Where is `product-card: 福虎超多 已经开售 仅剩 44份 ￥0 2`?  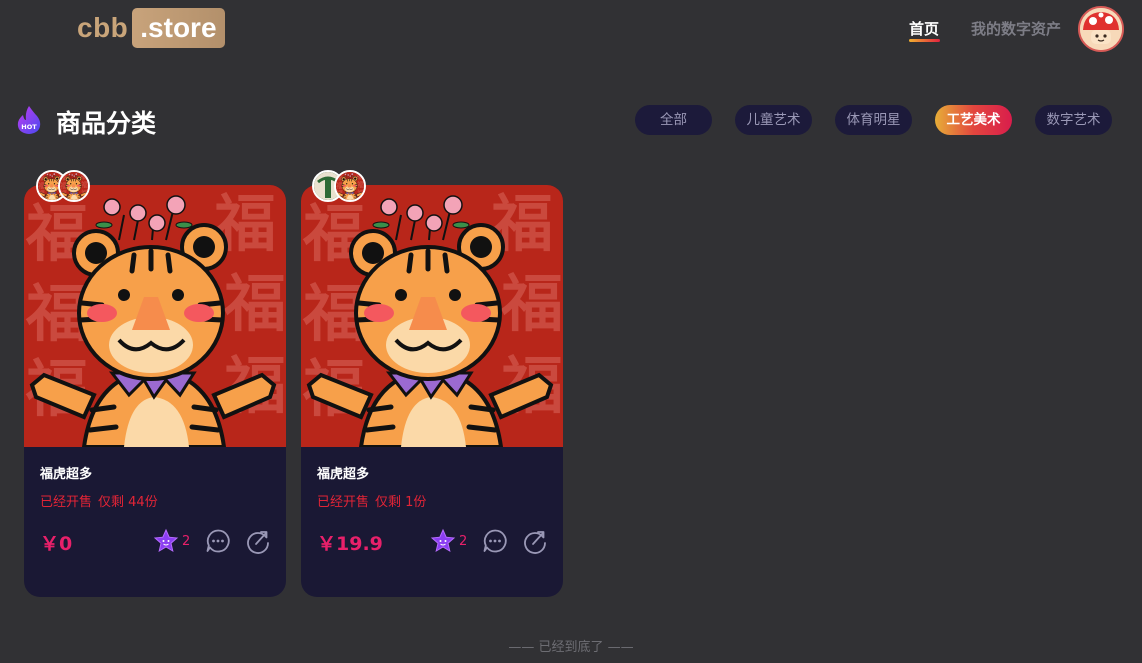
product-card: 福虎超多 已经开售 仅剩 44份 ￥0 2 is located at coordinates (155, 391).